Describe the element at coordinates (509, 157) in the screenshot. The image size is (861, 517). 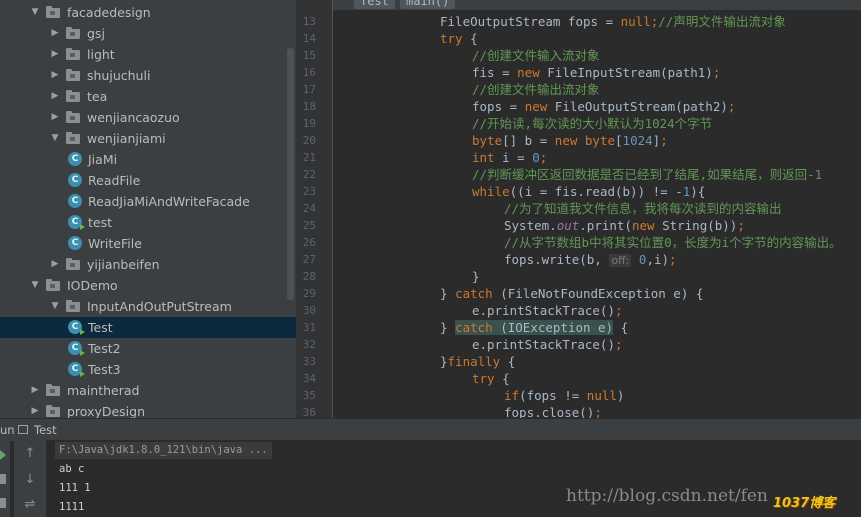
I see `code-line: int i = 0;` at that location.